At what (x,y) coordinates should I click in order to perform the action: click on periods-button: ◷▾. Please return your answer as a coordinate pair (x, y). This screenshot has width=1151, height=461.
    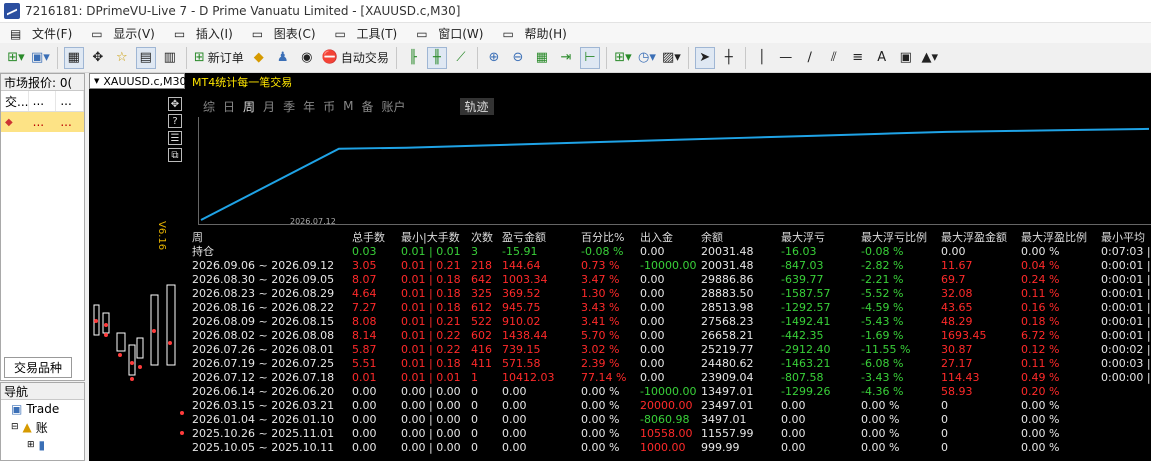
    Looking at the image, I should click on (647, 58).